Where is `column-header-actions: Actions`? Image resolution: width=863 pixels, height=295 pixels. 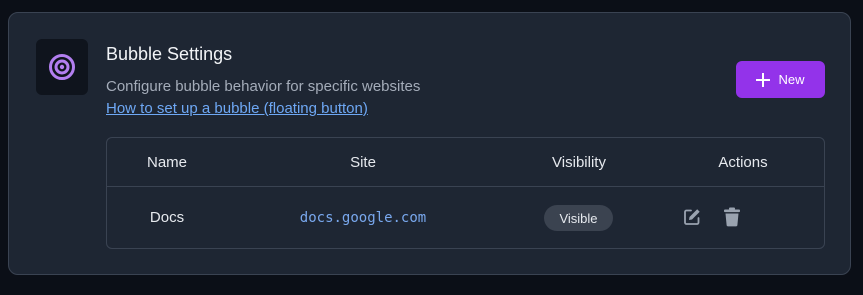 column-header-actions: Actions is located at coordinates (743, 162).